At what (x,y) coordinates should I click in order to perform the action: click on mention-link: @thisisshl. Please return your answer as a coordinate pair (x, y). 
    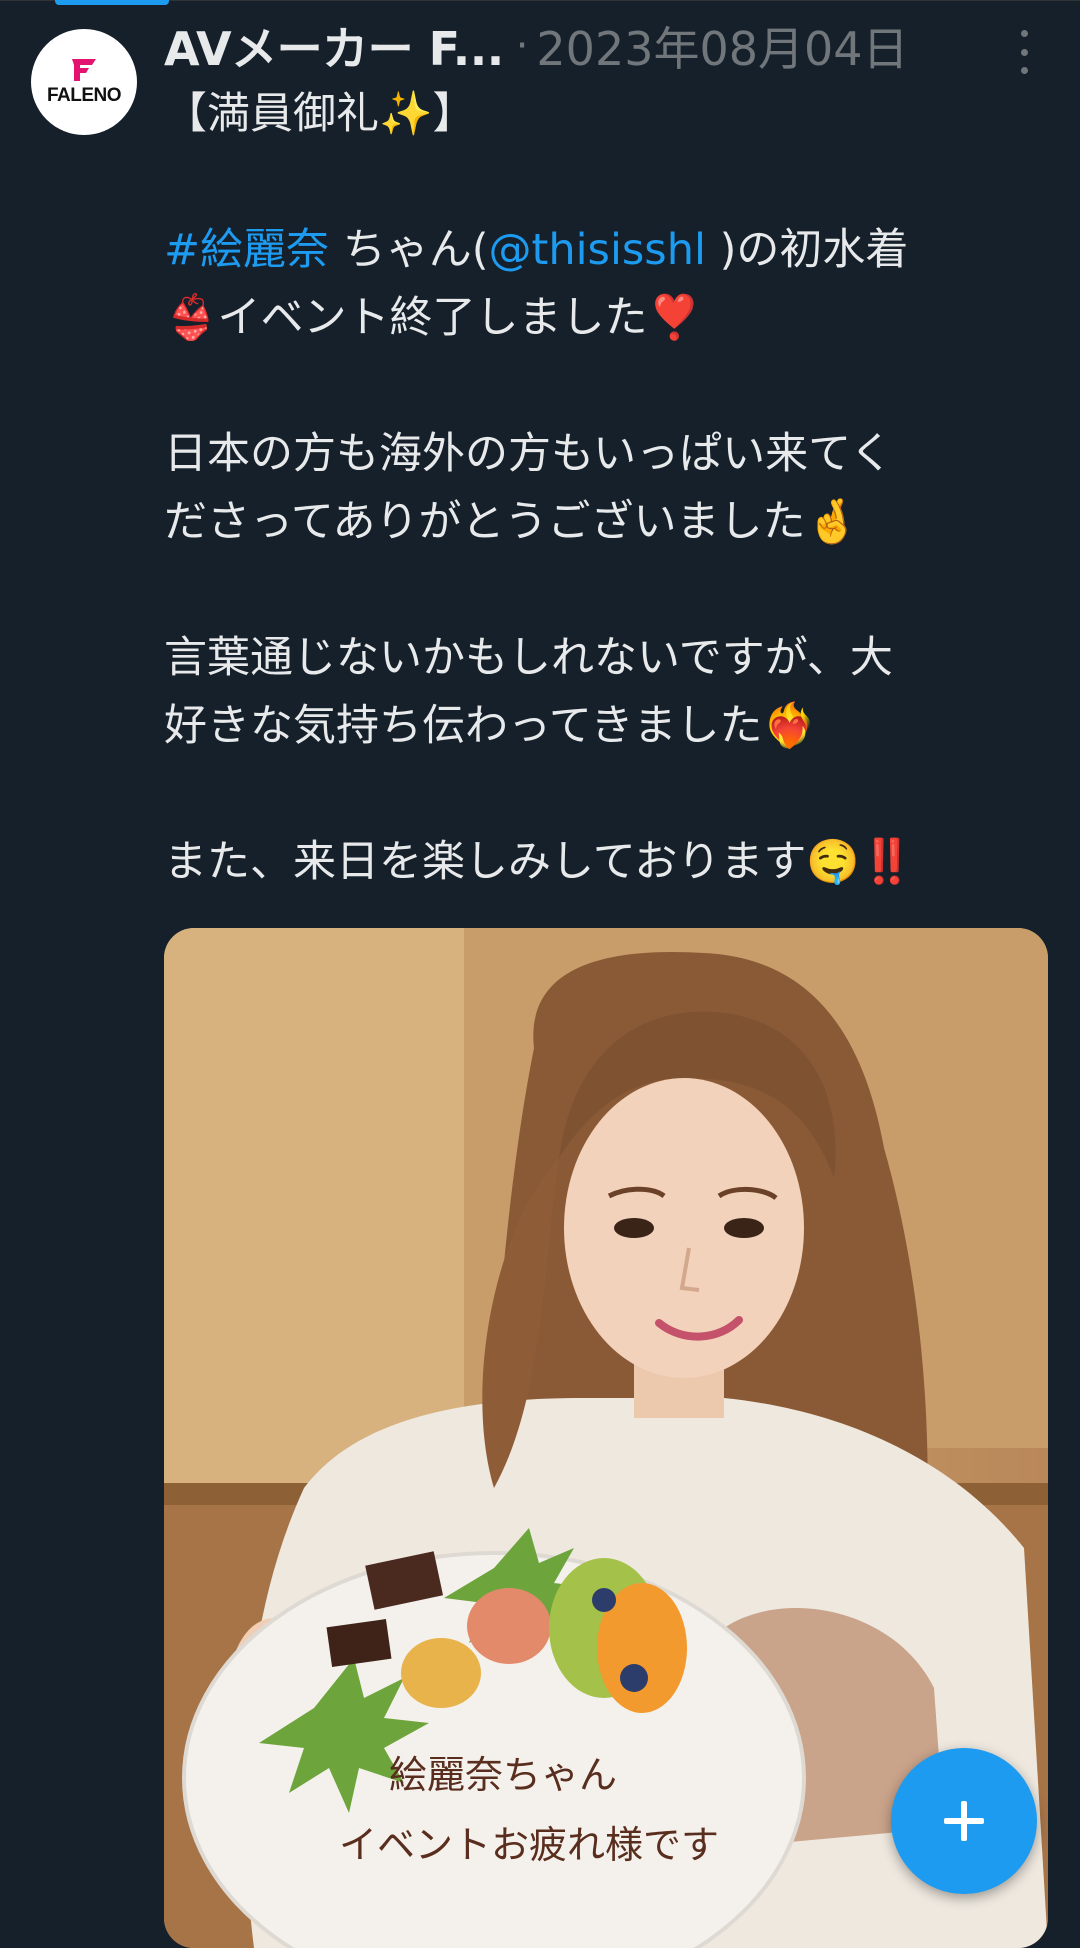
    Looking at the image, I should click on (596, 250).